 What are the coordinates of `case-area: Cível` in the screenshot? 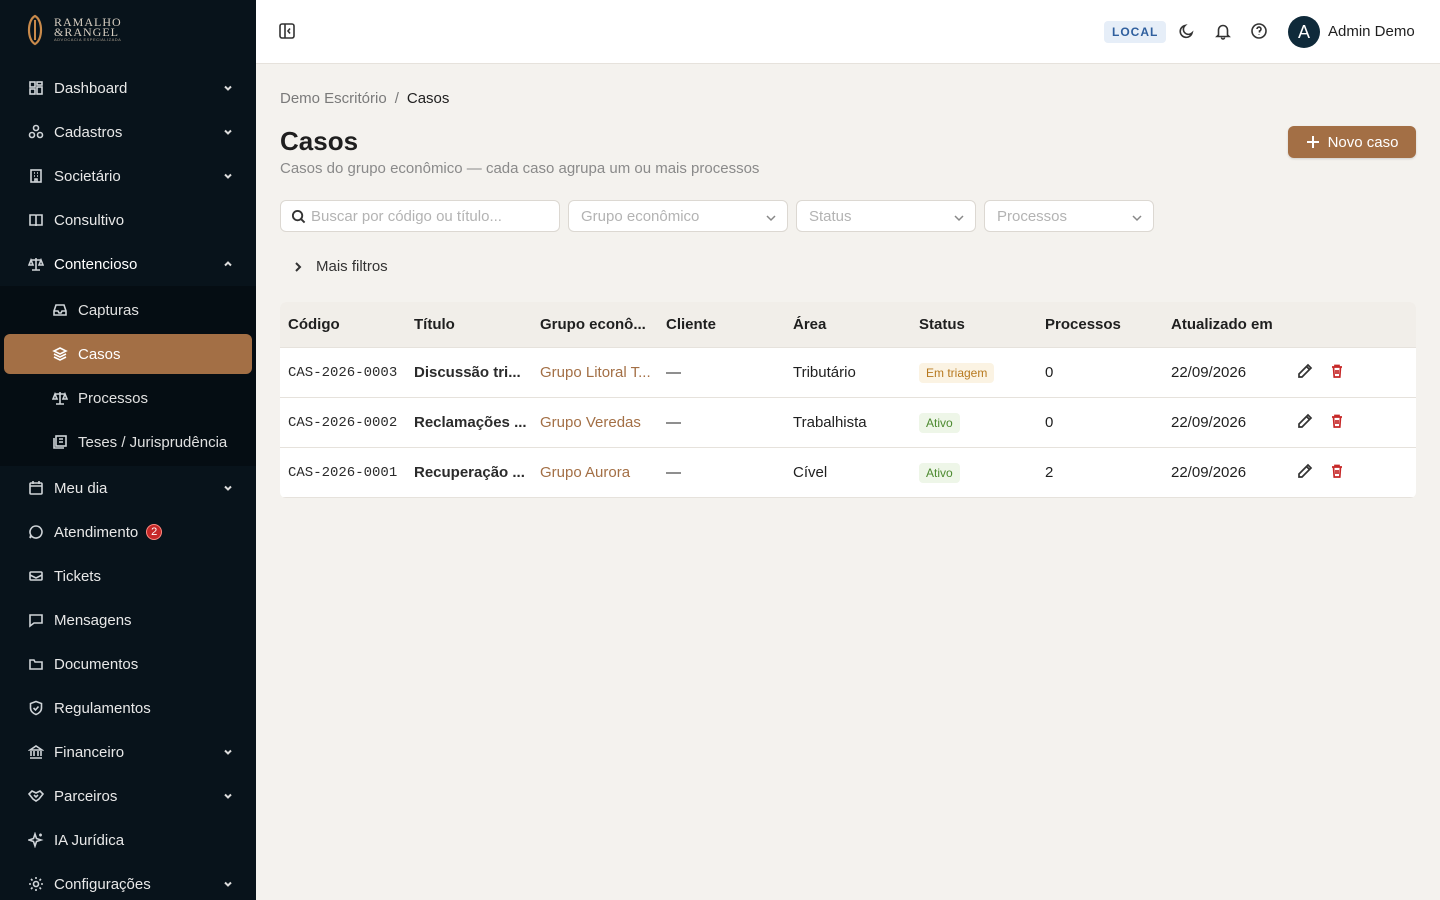 It's located at (810, 472).